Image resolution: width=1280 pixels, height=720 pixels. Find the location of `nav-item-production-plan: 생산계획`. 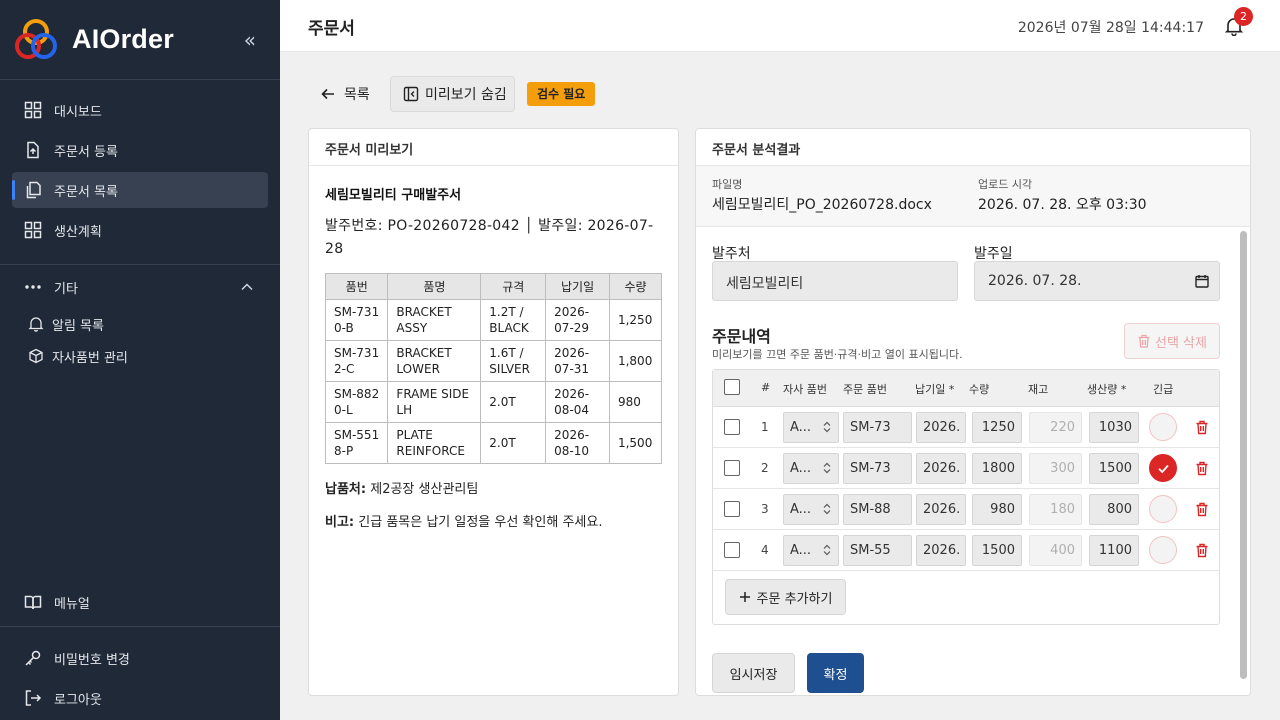

nav-item-production-plan: 생산계획 is located at coordinates (140, 230).